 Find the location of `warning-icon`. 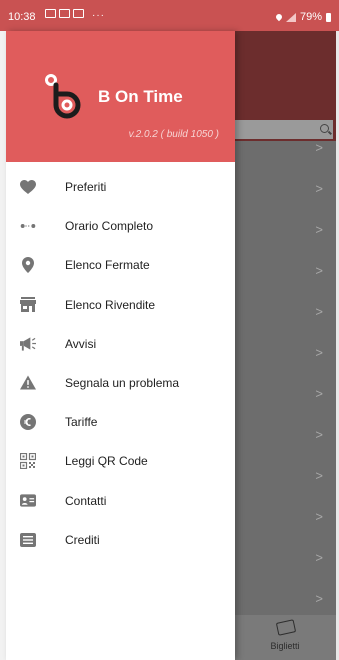

warning-icon is located at coordinates (28, 383).